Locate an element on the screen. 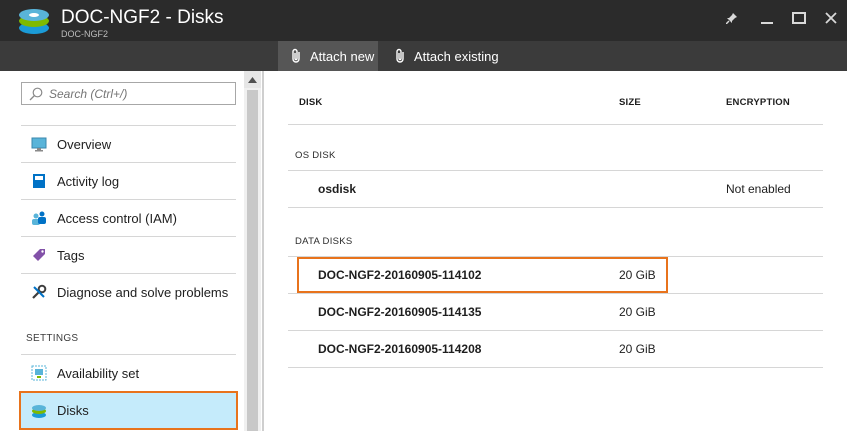 The image size is (847, 431). page-subtitle: DOC-NGF2 is located at coordinates (84, 34).